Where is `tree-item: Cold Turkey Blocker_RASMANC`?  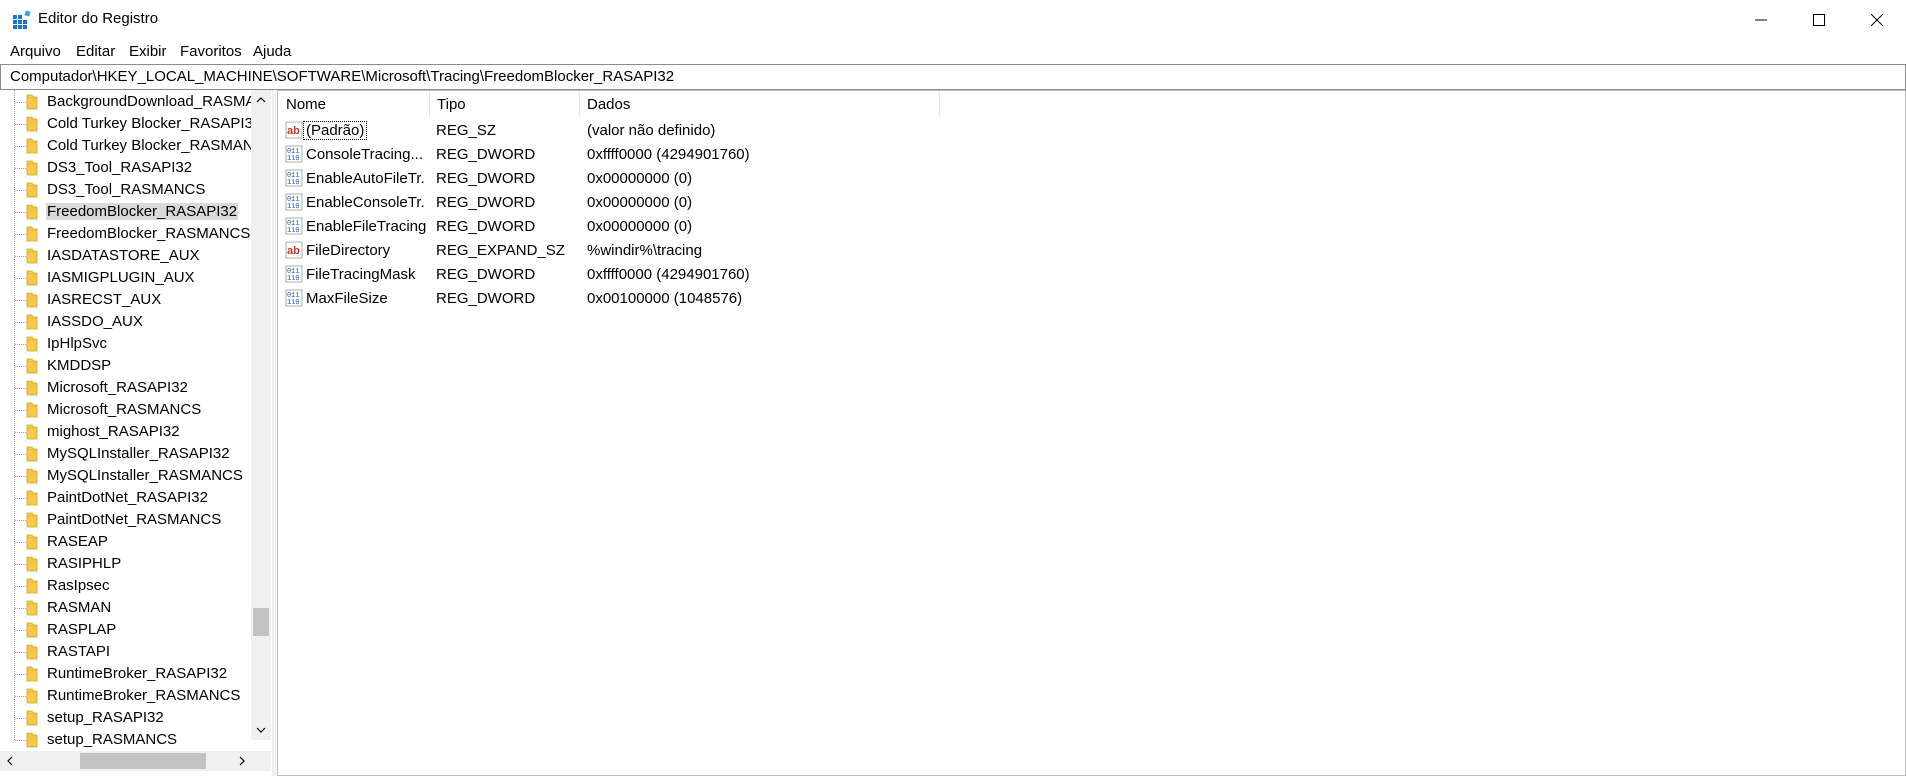
tree-item: Cold Turkey Blocker_RASMANC is located at coordinates (132, 146).